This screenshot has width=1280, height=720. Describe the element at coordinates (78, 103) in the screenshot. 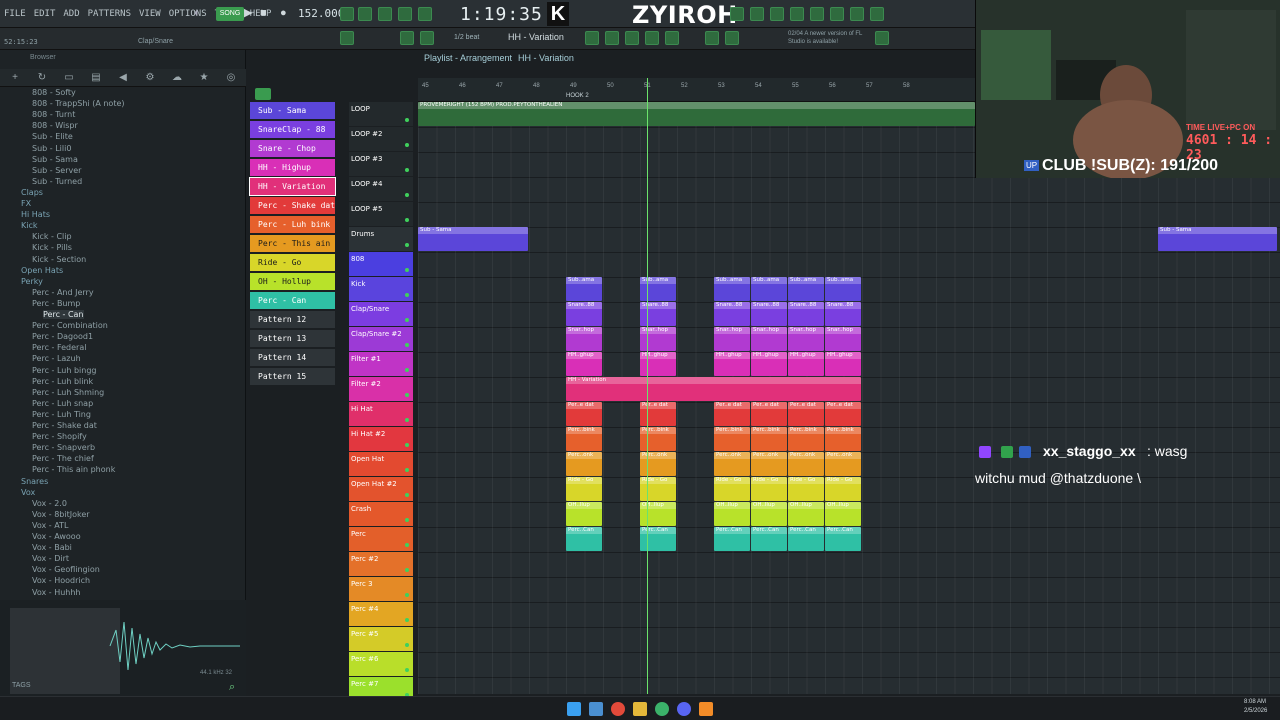

I see `browser-item: 808 - TrappShi (A note)` at that location.